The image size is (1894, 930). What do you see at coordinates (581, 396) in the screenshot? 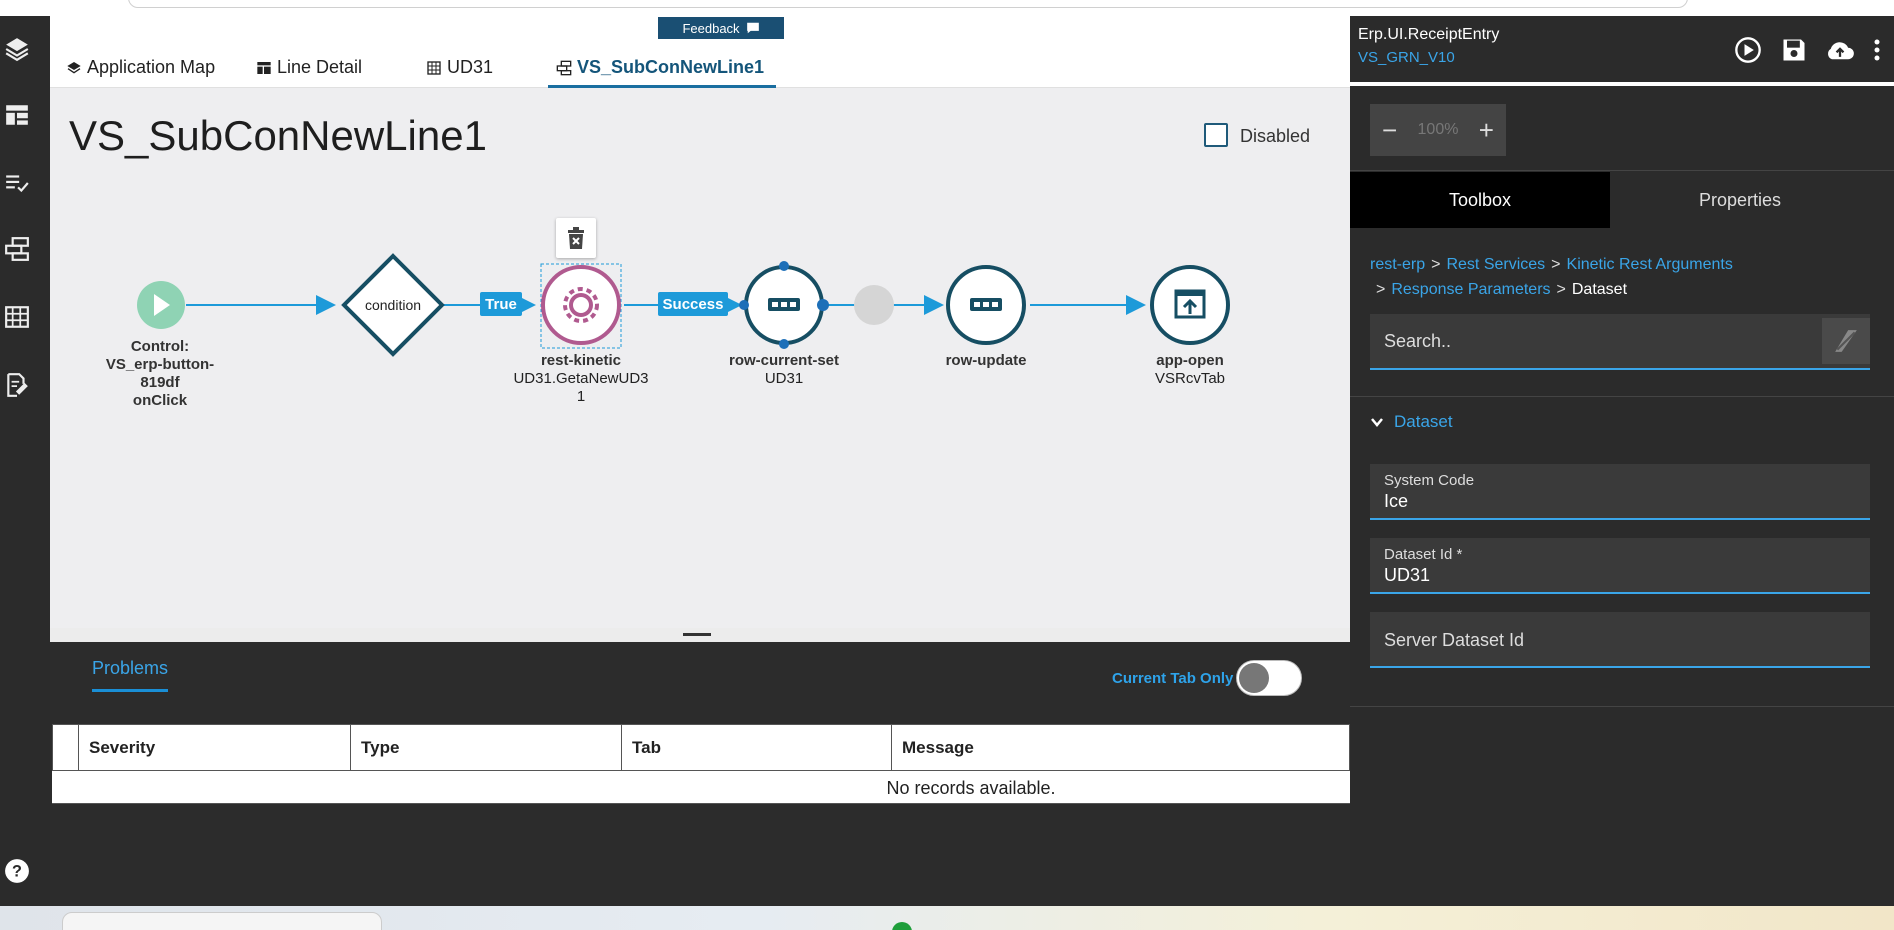
I see `node-detail: 1` at bounding box center [581, 396].